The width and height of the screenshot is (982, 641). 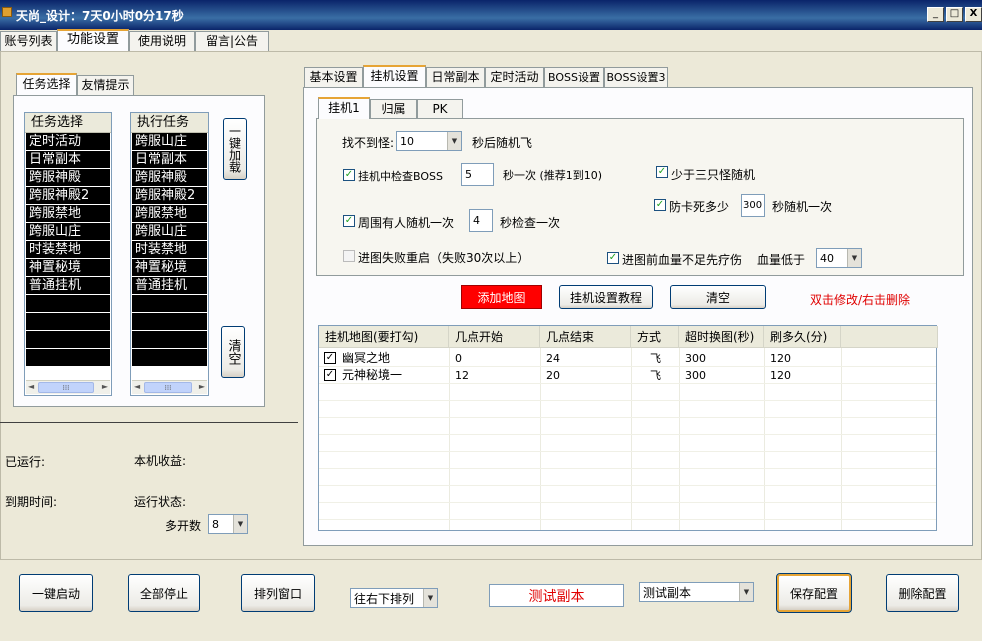 I want to click on tab-timed-events: 定时活动, so click(x=514, y=77).